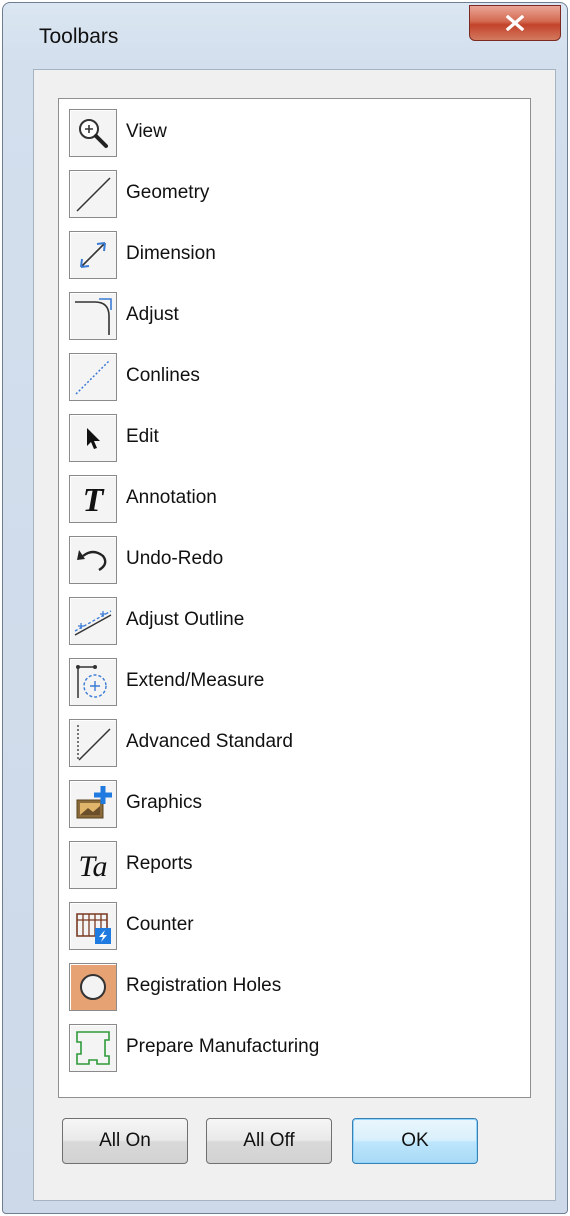 The width and height of the screenshot is (570, 1216). What do you see at coordinates (204, 985) in the screenshot?
I see `toolbar-label: Registration Holes` at bounding box center [204, 985].